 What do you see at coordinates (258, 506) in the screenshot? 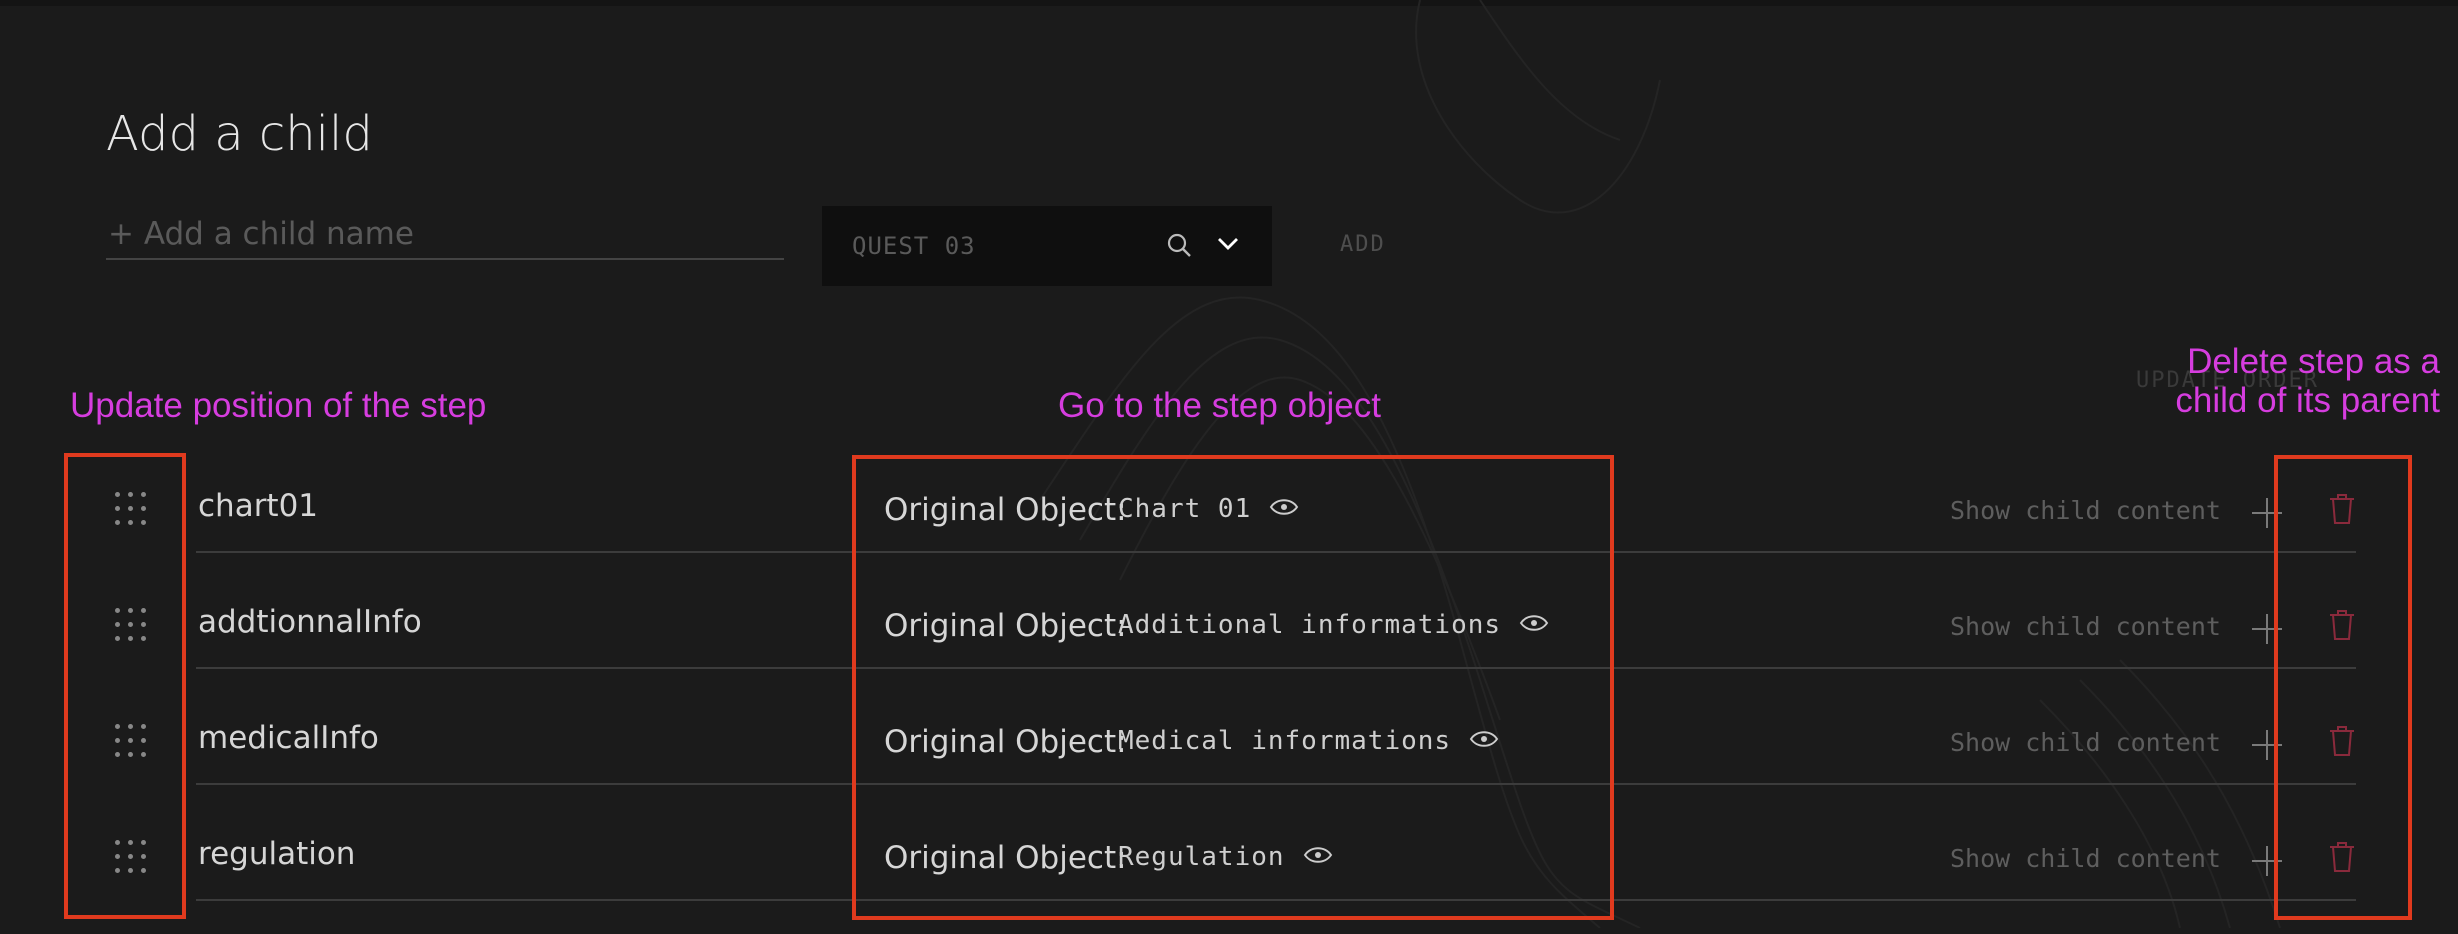
I see `child-name: chart01` at bounding box center [258, 506].